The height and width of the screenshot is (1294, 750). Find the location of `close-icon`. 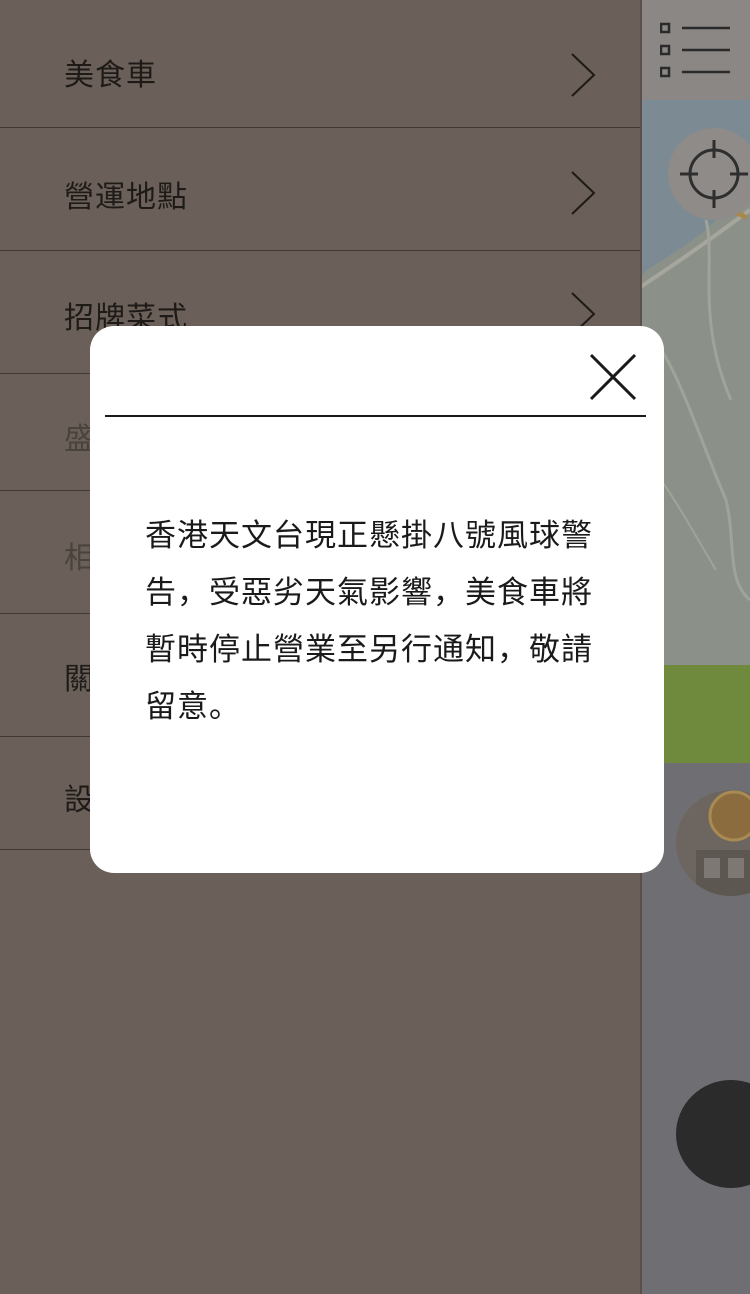

close-icon is located at coordinates (613, 377).